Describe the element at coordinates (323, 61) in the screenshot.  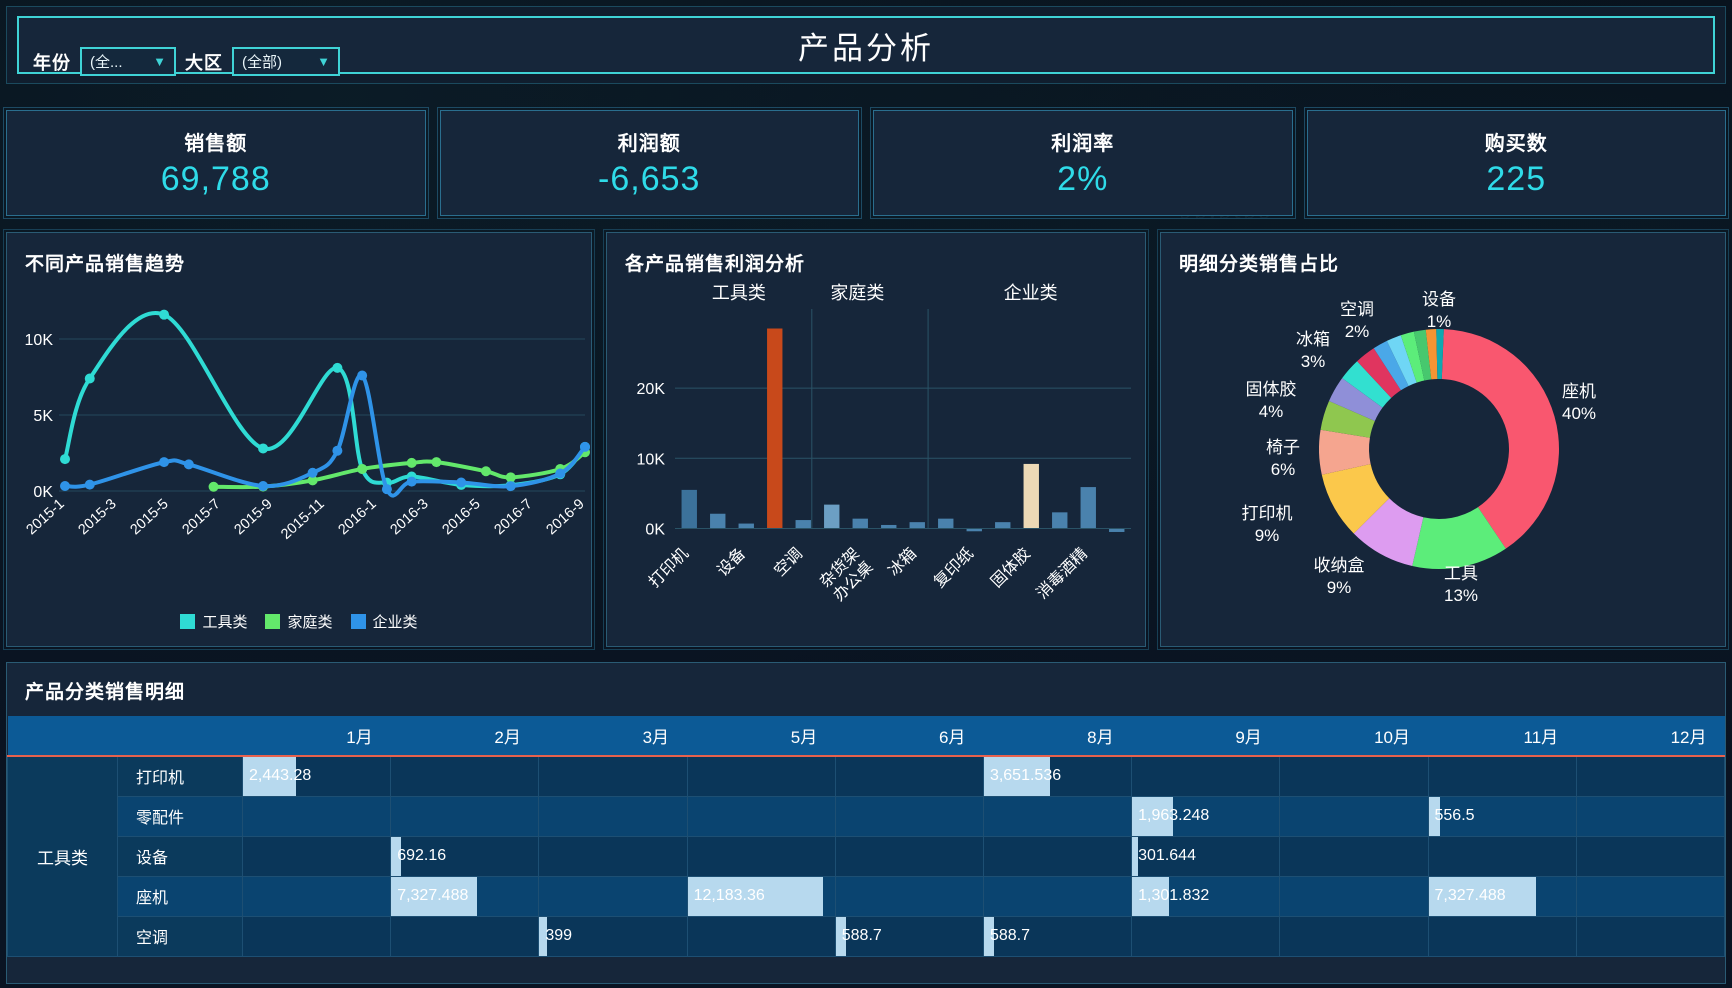
I see `chevron-down-icon: ▼` at that location.